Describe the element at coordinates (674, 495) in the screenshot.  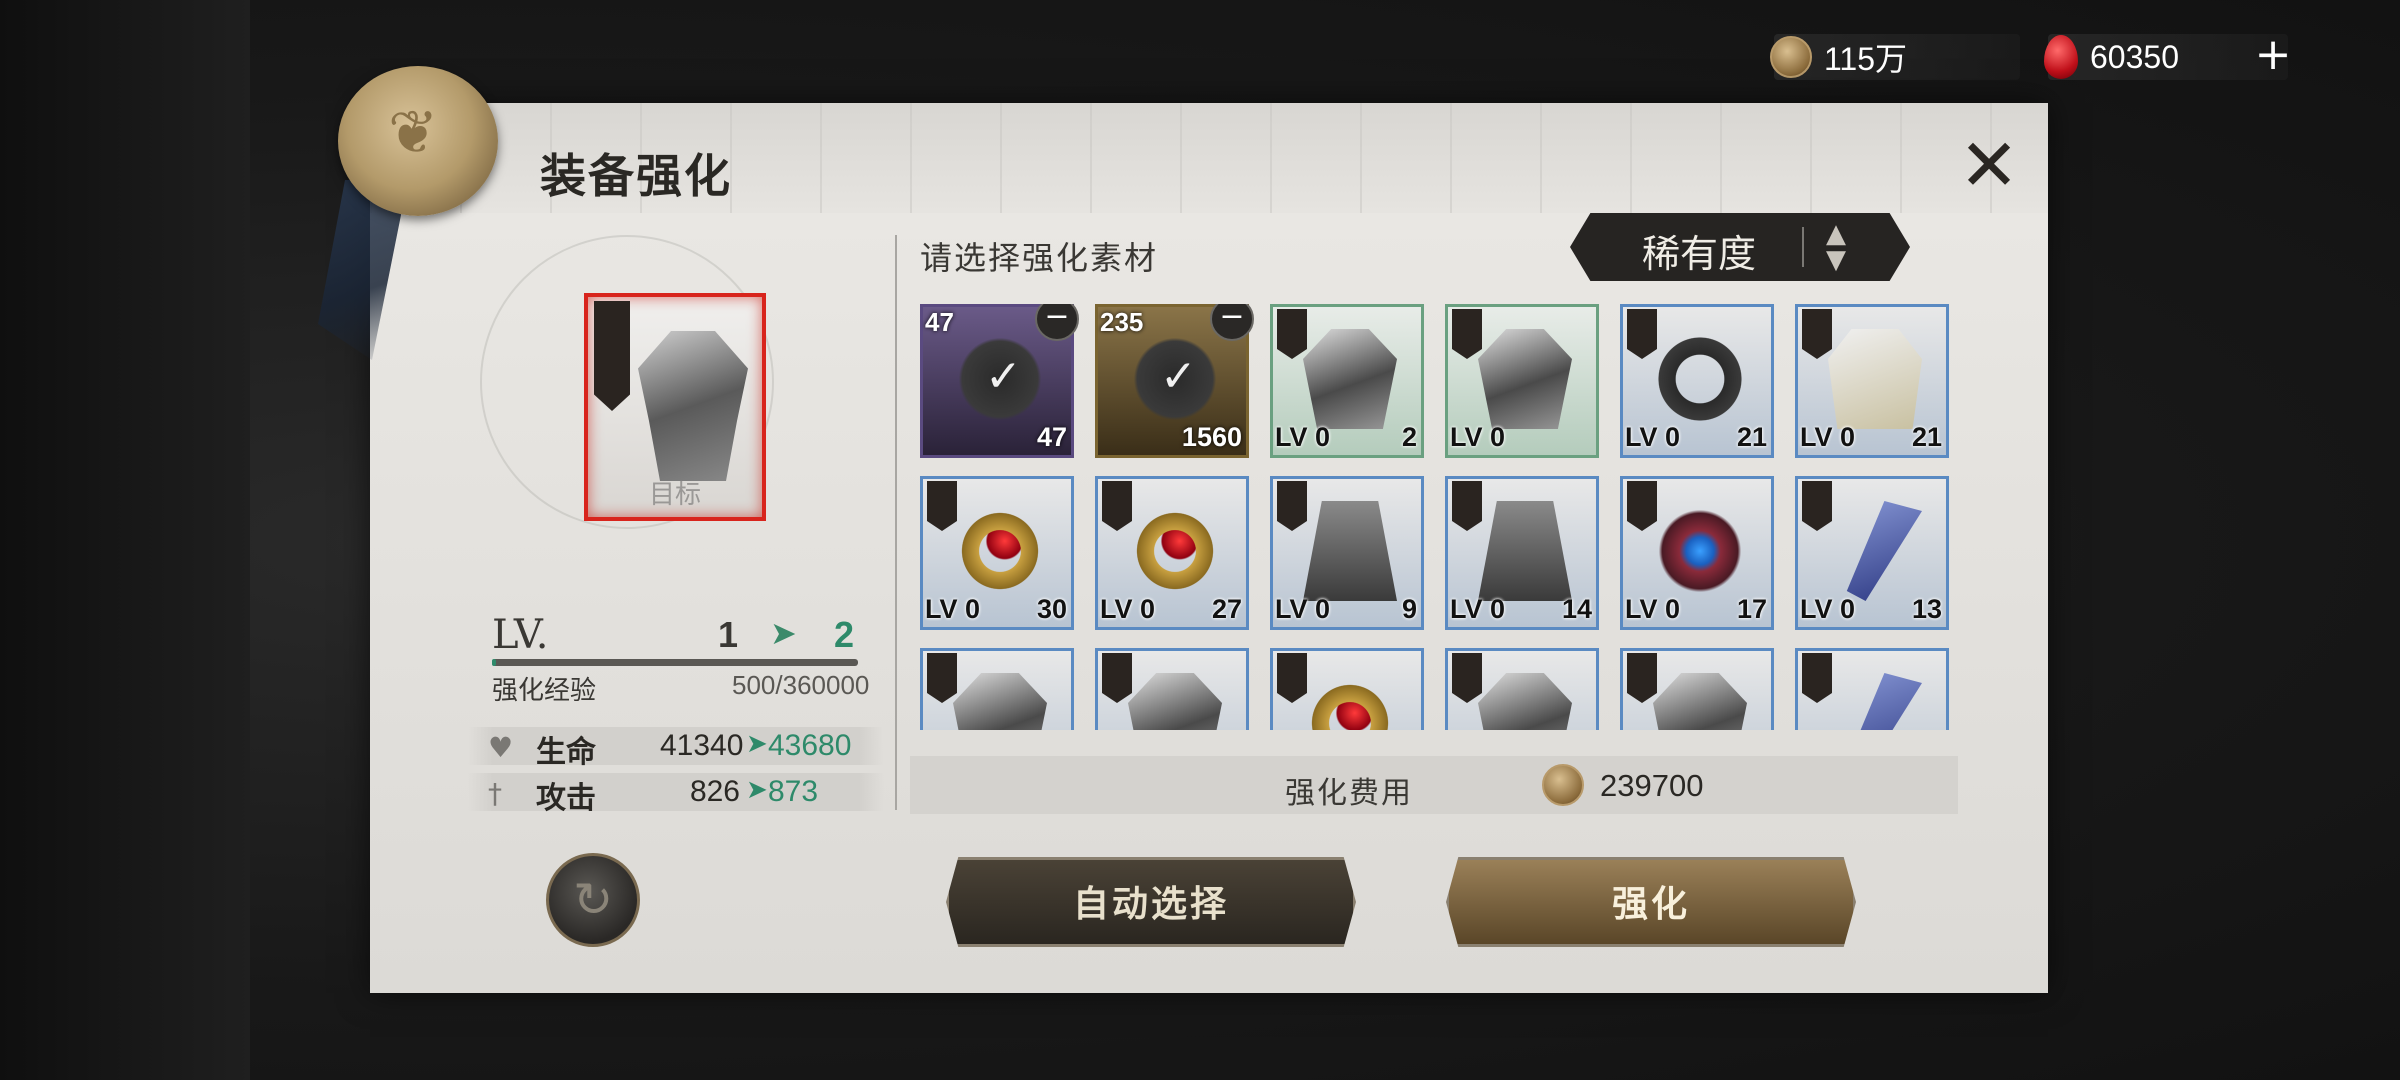
I see `target-label: 目标` at that location.